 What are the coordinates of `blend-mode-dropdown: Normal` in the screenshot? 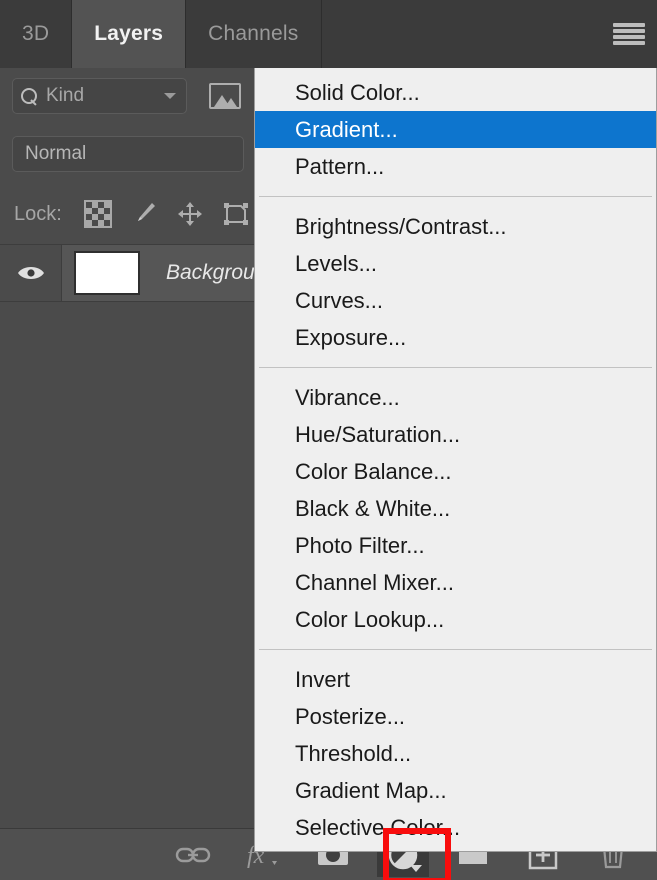 It's located at (128, 154).